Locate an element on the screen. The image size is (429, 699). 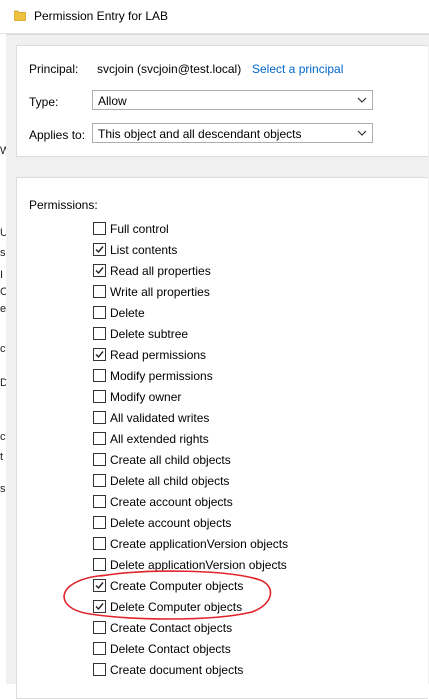
permission-label: Delete Computer objects is located at coordinates (176, 606).